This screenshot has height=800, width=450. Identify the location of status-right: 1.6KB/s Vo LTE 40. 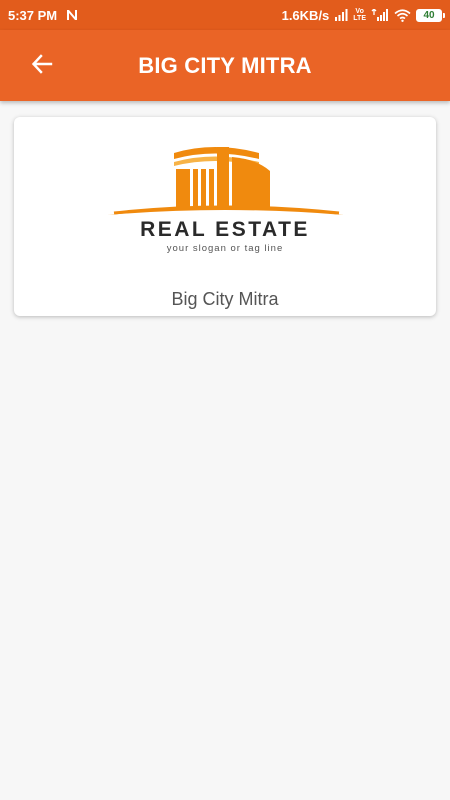
(363, 15).